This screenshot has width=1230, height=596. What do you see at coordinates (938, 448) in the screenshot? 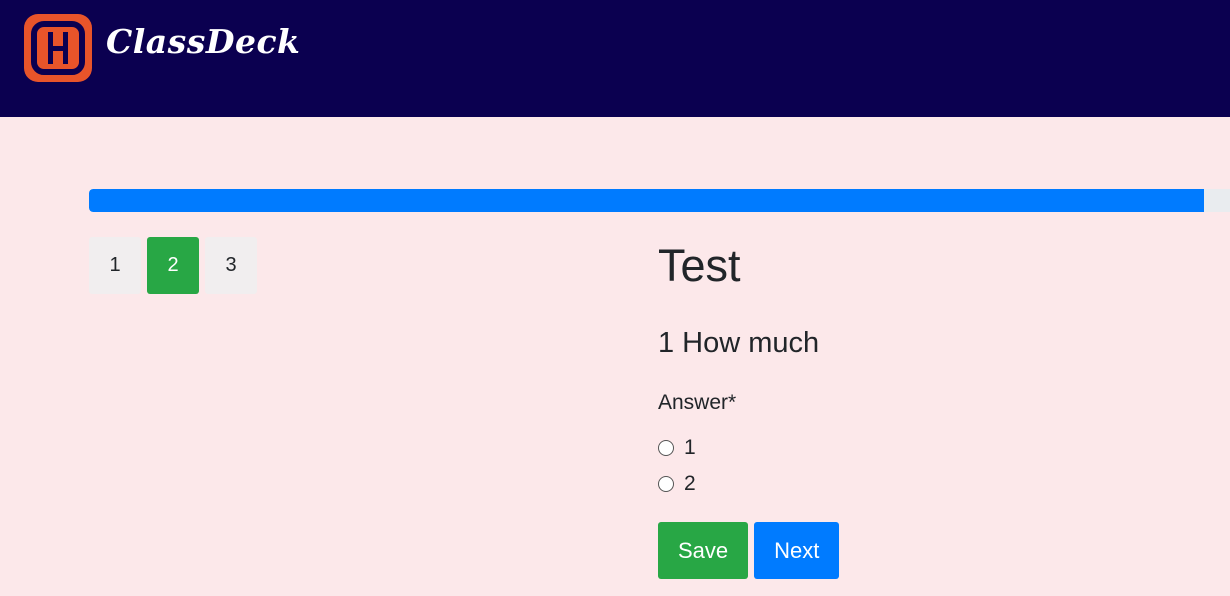
I see `option-1: 1` at bounding box center [938, 448].